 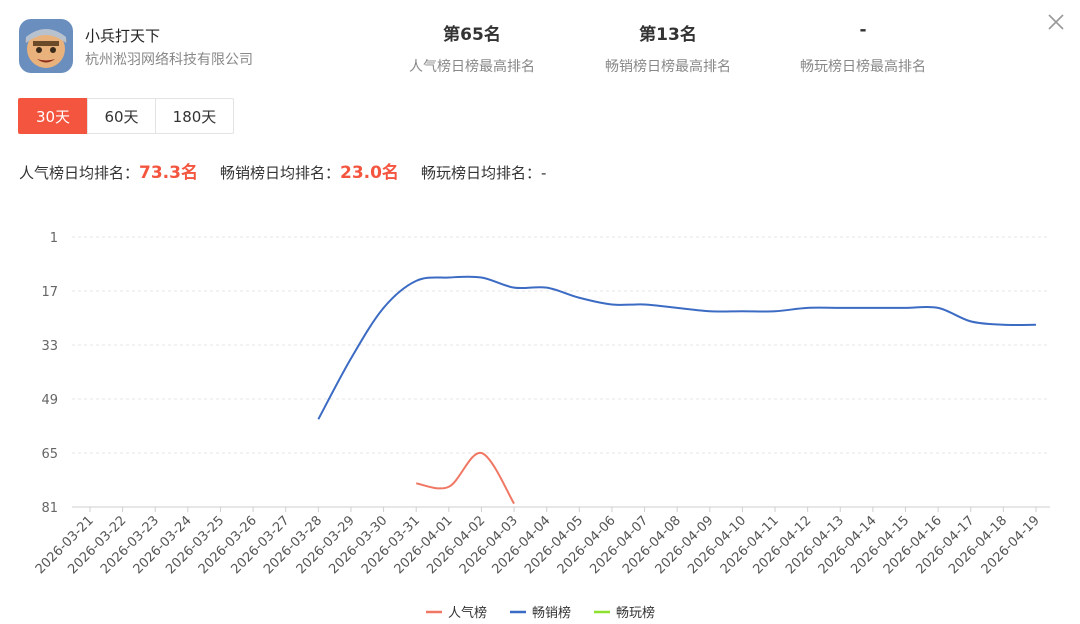 What do you see at coordinates (551, 613) in the screenshot?
I see `legend-label: 畅销榜` at bounding box center [551, 613].